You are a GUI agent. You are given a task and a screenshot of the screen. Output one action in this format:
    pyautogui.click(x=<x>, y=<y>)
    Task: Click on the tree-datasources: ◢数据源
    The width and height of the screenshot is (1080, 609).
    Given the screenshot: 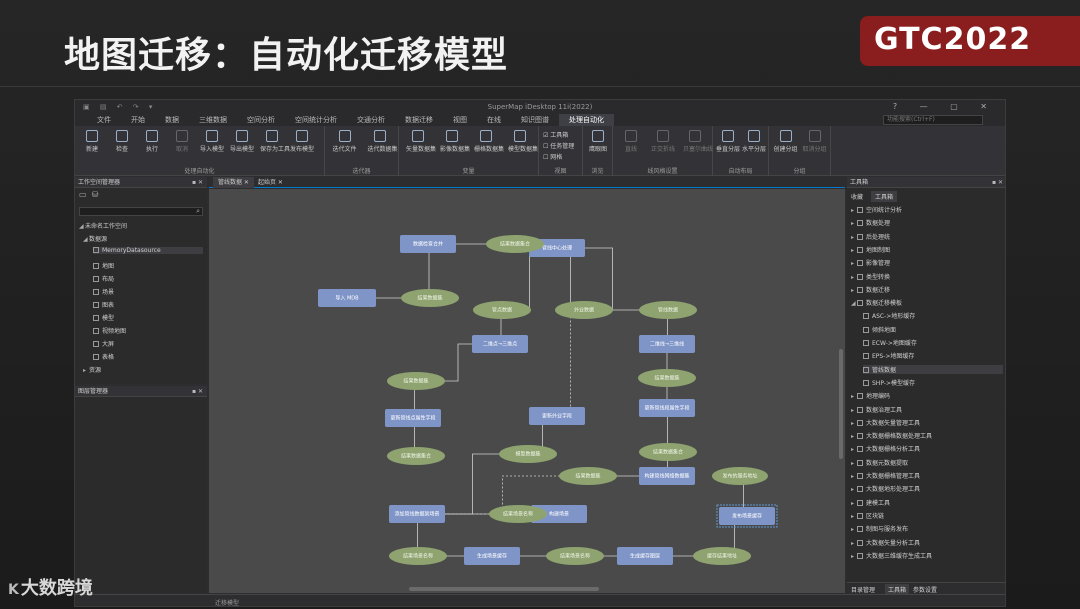 What is the action you would take?
    pyautogui.click(x=95, y=238)
    